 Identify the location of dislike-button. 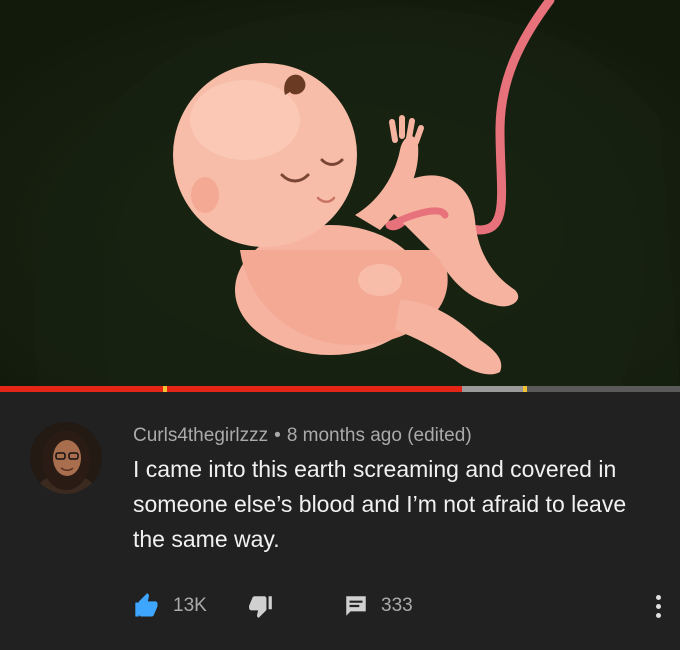
(261, 606).